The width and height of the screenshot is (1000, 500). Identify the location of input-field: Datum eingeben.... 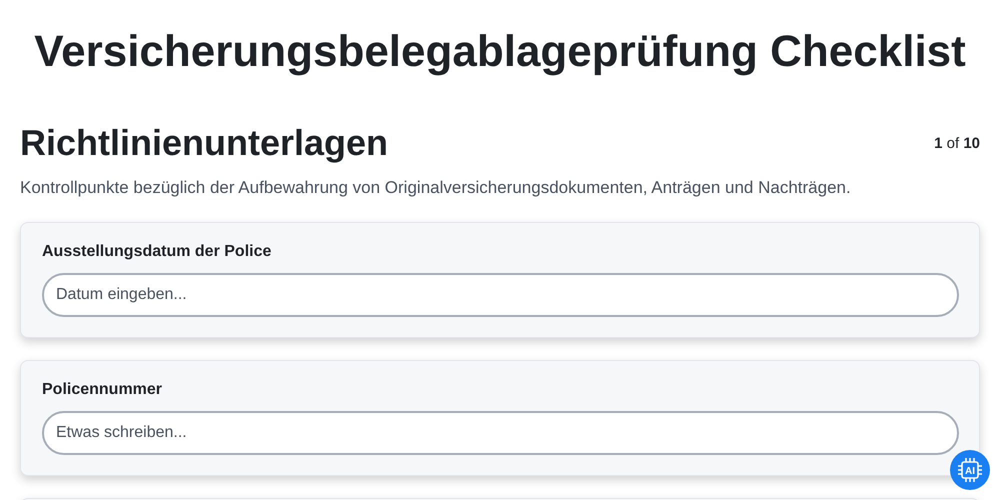
(500, 295).